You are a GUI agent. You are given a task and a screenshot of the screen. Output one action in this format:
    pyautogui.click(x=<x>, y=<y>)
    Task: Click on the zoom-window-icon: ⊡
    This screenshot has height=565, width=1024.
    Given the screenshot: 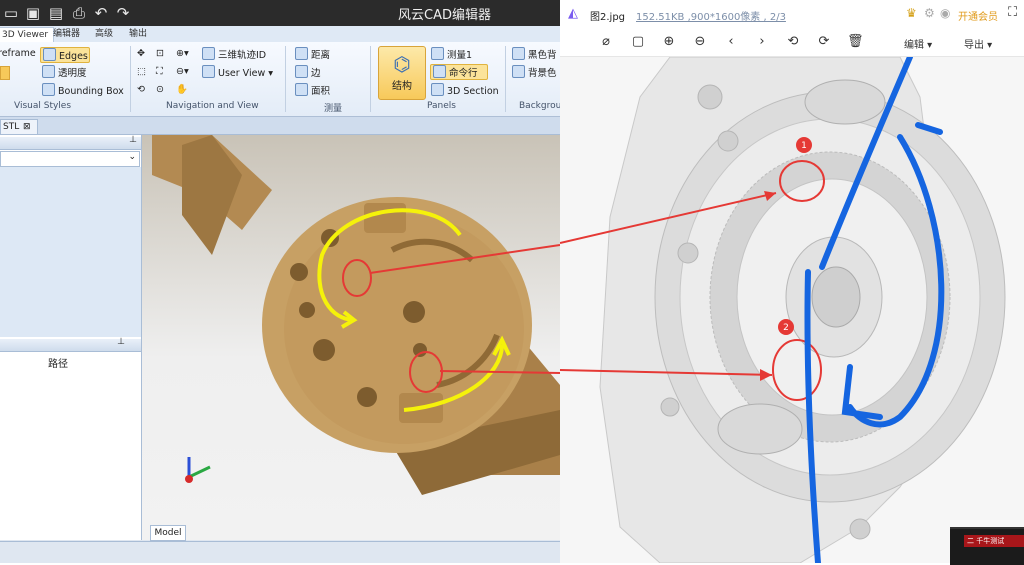 What is the action you would take?
    pyautogui.click(x=160, y=54)
    